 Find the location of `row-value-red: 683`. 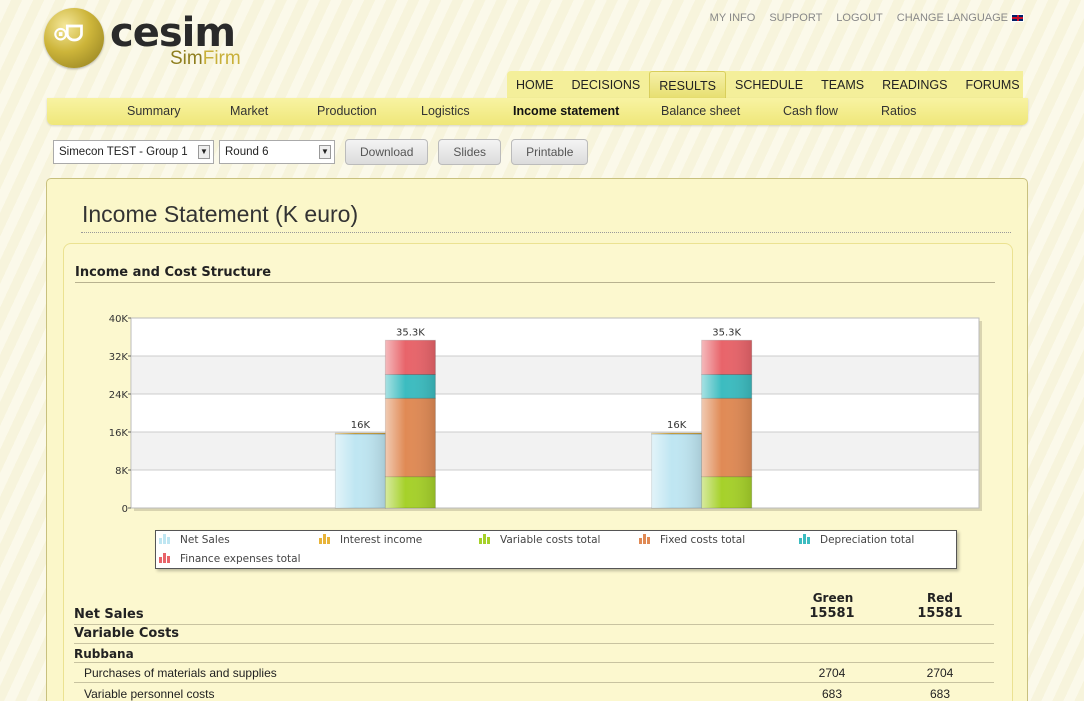

row-value-red: 683 is located at coordinates (940, 694).